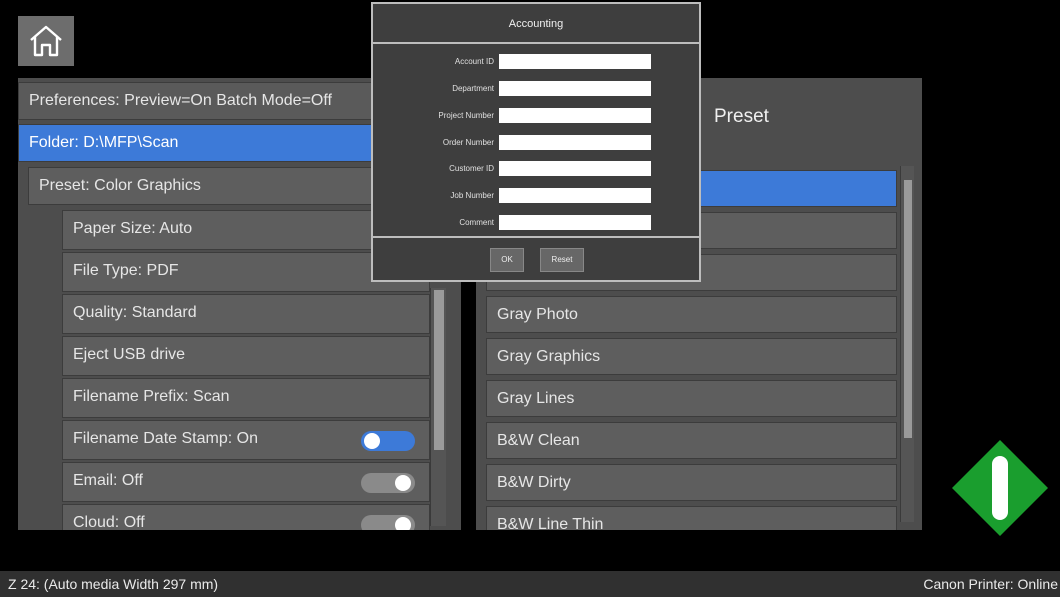 This screenshot has width=1060, height=597. I want to click on setting-label: Filename Date Stamp: On, so click(165, 438).